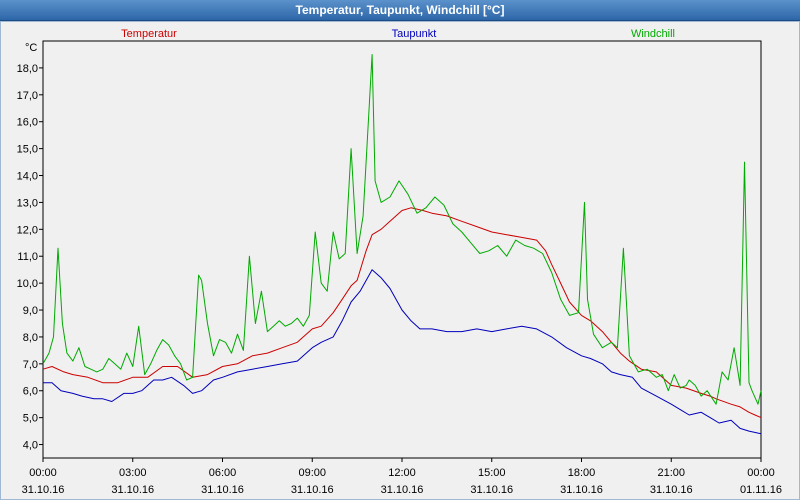  I want to click on x-tick-time: 15:00, so click(492, 473).